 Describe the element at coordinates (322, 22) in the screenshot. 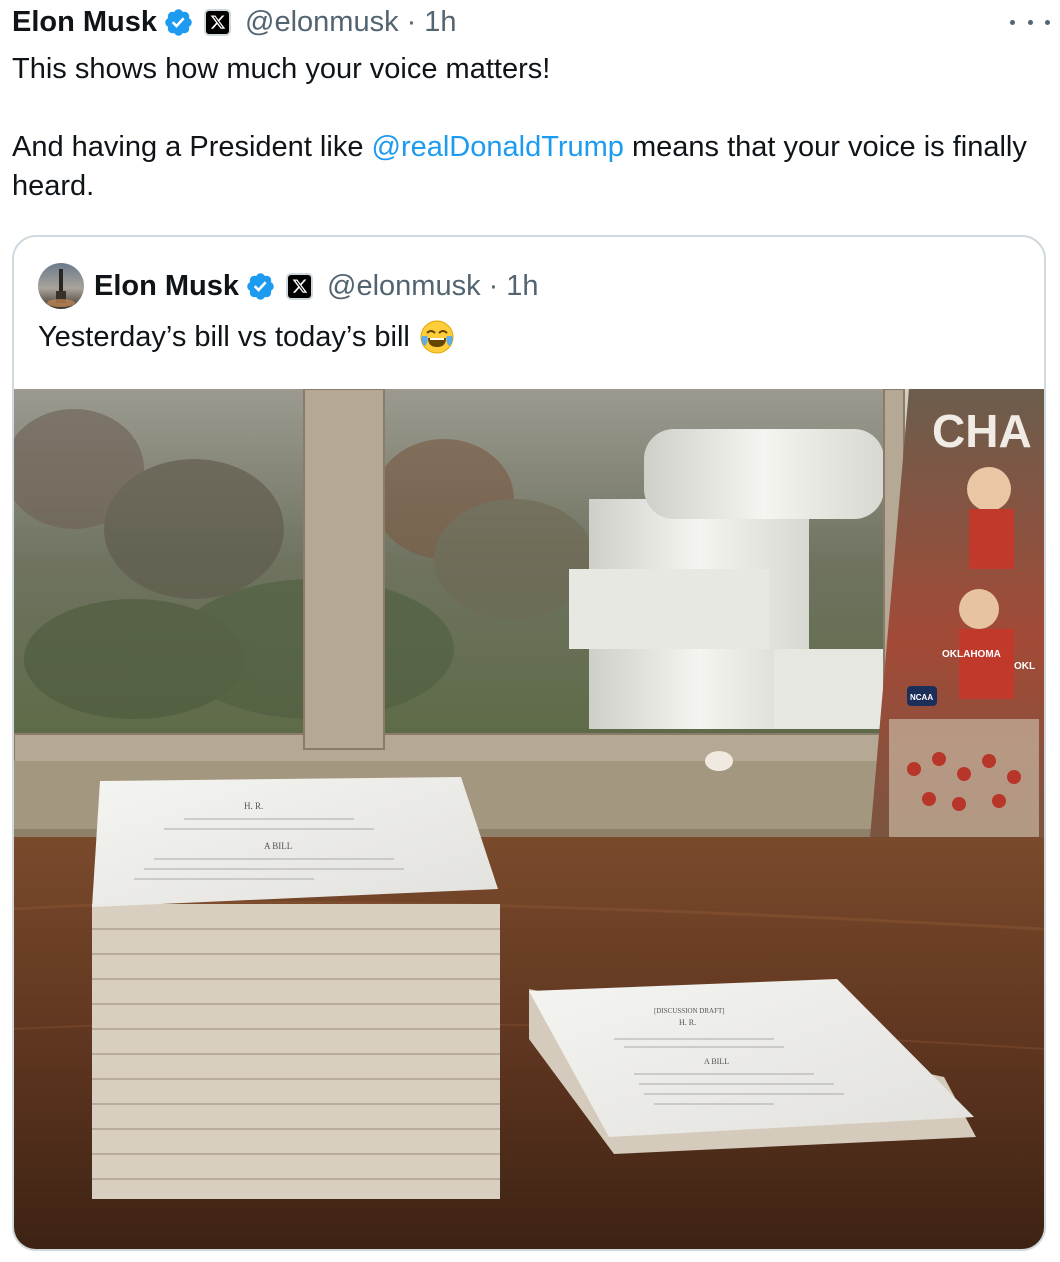

I see `author-handle: @elonmusk` at that location.